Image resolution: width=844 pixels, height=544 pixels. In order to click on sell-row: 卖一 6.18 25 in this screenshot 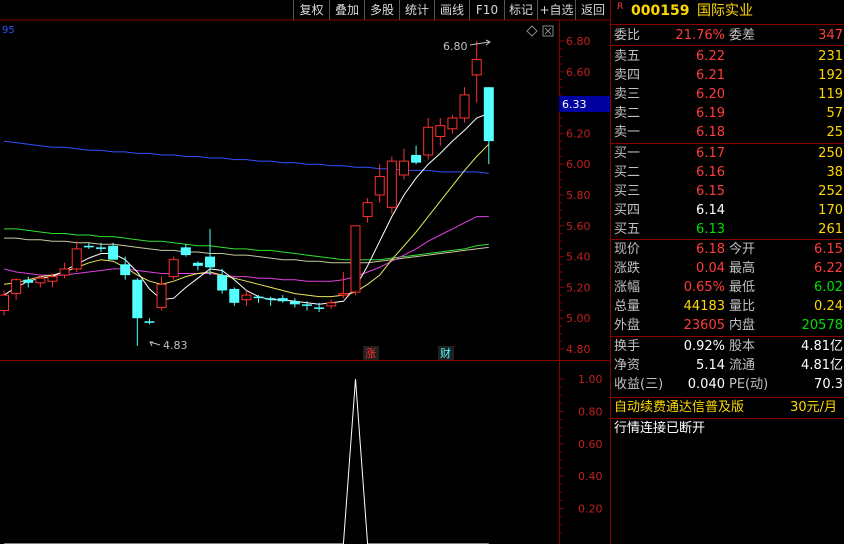, I will do `click(727, 132)`.